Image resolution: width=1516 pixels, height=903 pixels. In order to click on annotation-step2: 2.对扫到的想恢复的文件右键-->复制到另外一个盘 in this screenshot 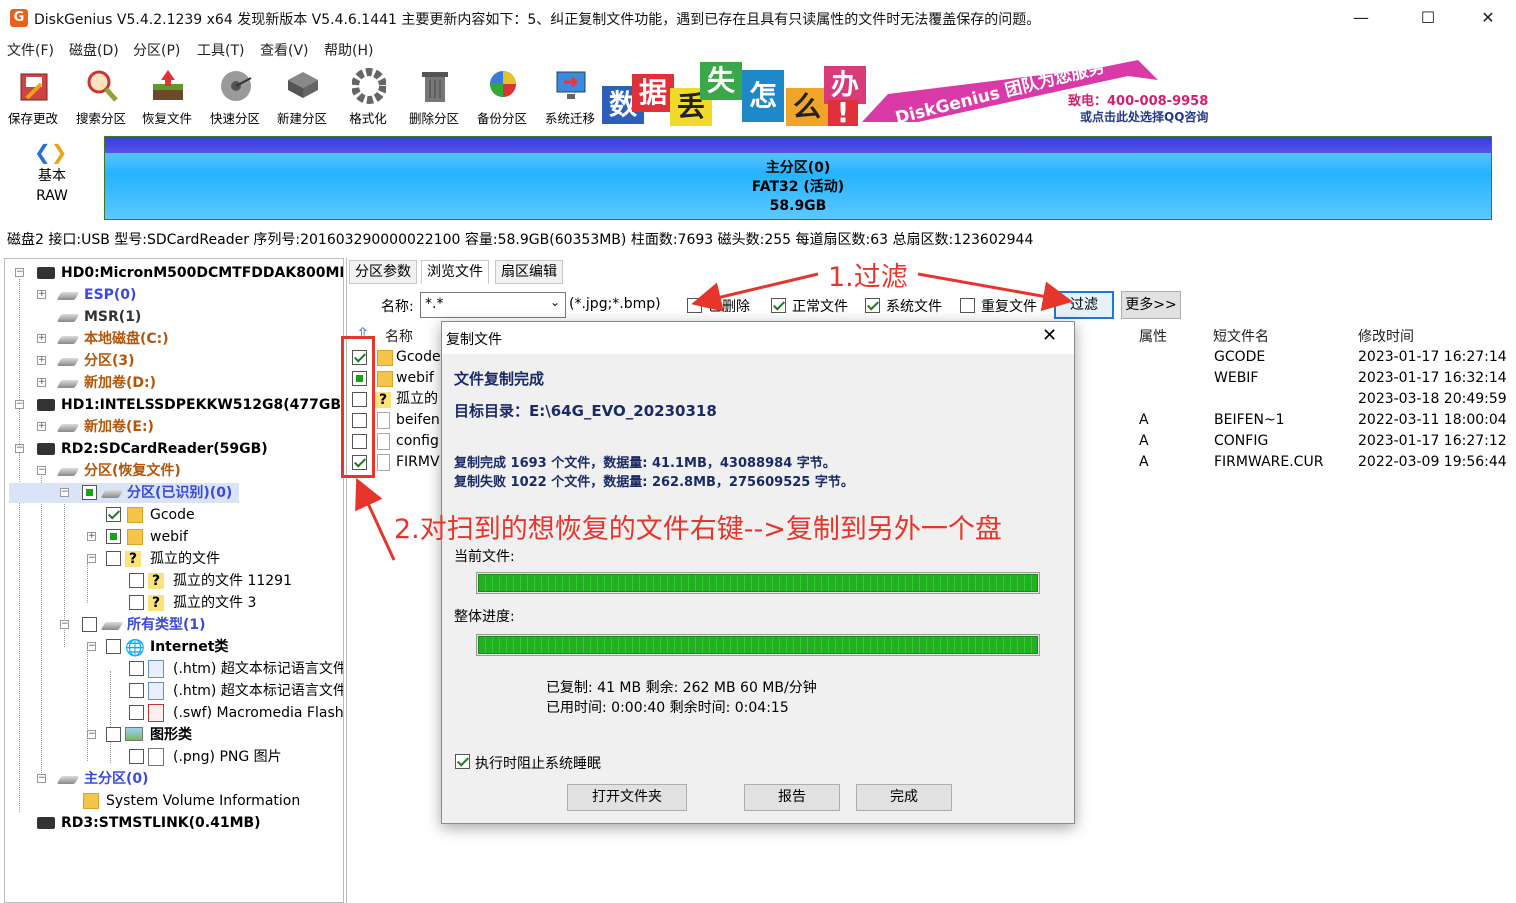, I will do `click(698, 529)`.